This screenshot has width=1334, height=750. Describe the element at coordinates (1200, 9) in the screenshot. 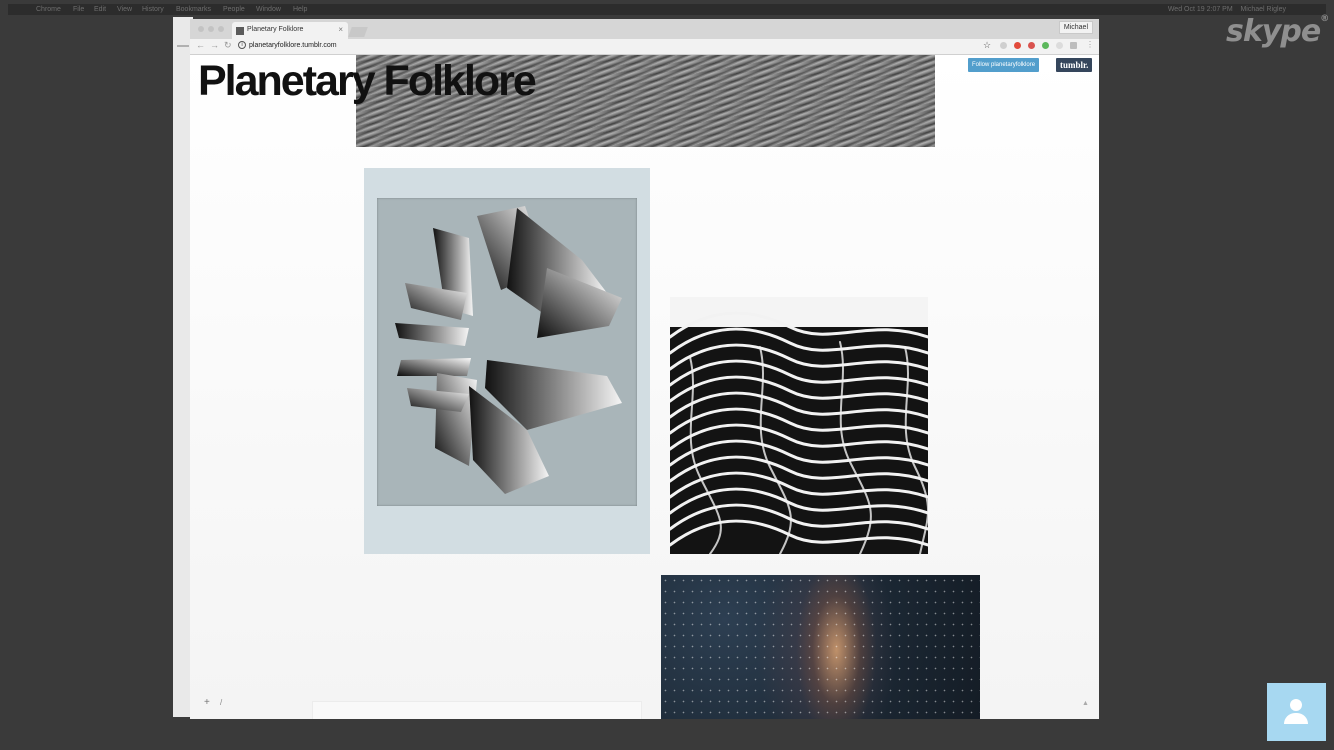

I see `menubar-datetime: Wed Oct 19 2:07 PM` at that location.